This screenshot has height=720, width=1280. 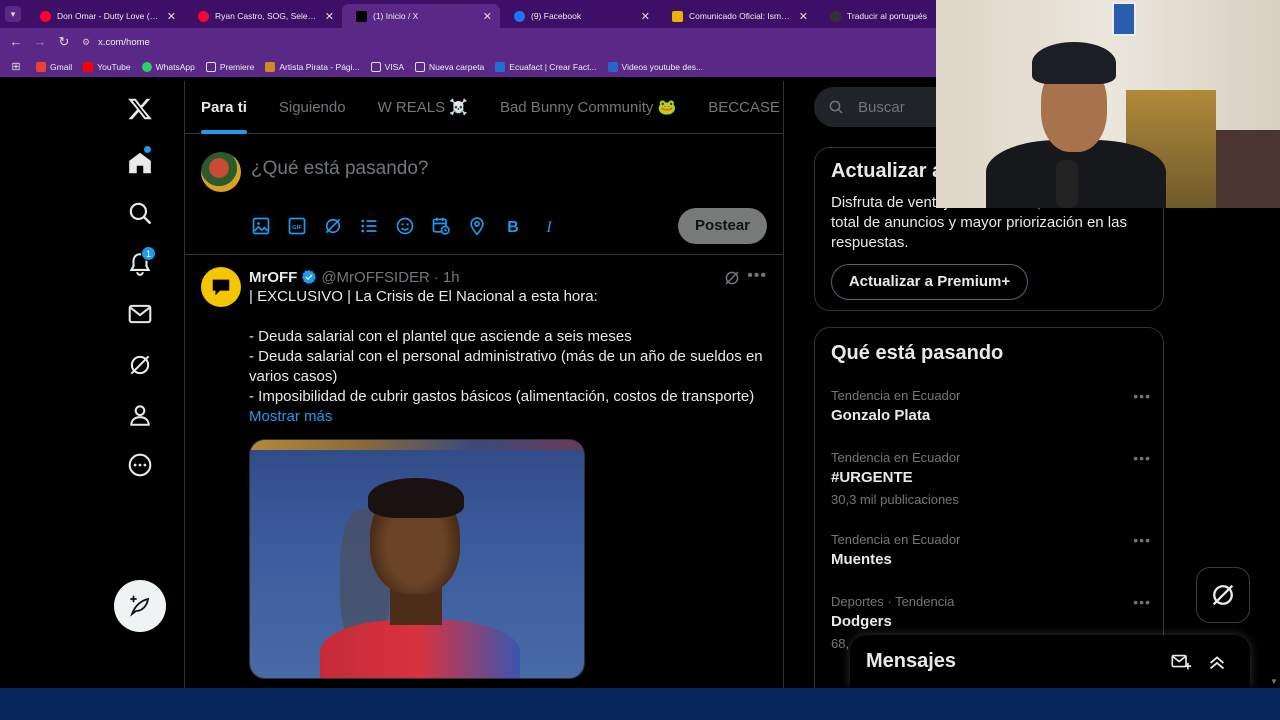 What do you see at coordinates (221, 287) in the screenshot?
I see `tweet-author-avatar` at bounding box center [221, 287].